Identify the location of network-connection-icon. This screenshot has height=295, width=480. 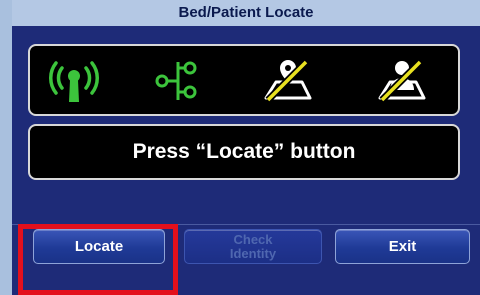
(176, 80).